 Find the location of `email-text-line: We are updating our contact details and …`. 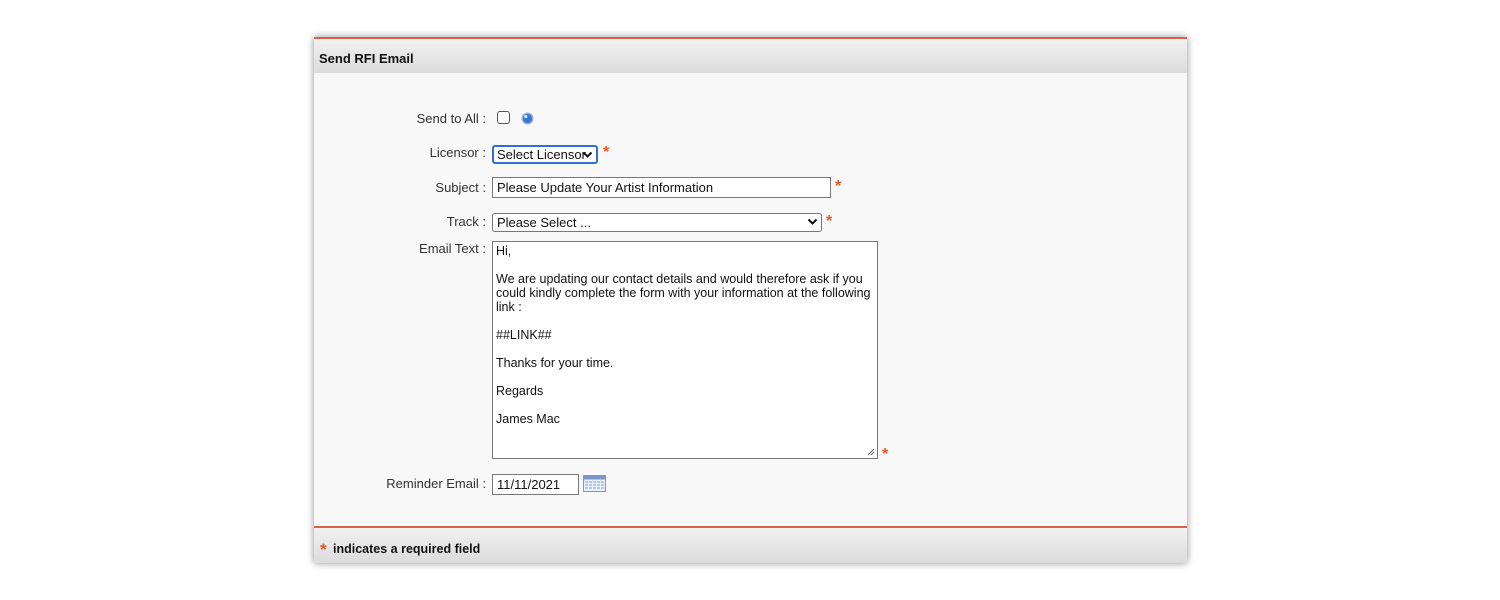

email-text-line: We are updating our contact details and … is located at coordinates (679, 279).